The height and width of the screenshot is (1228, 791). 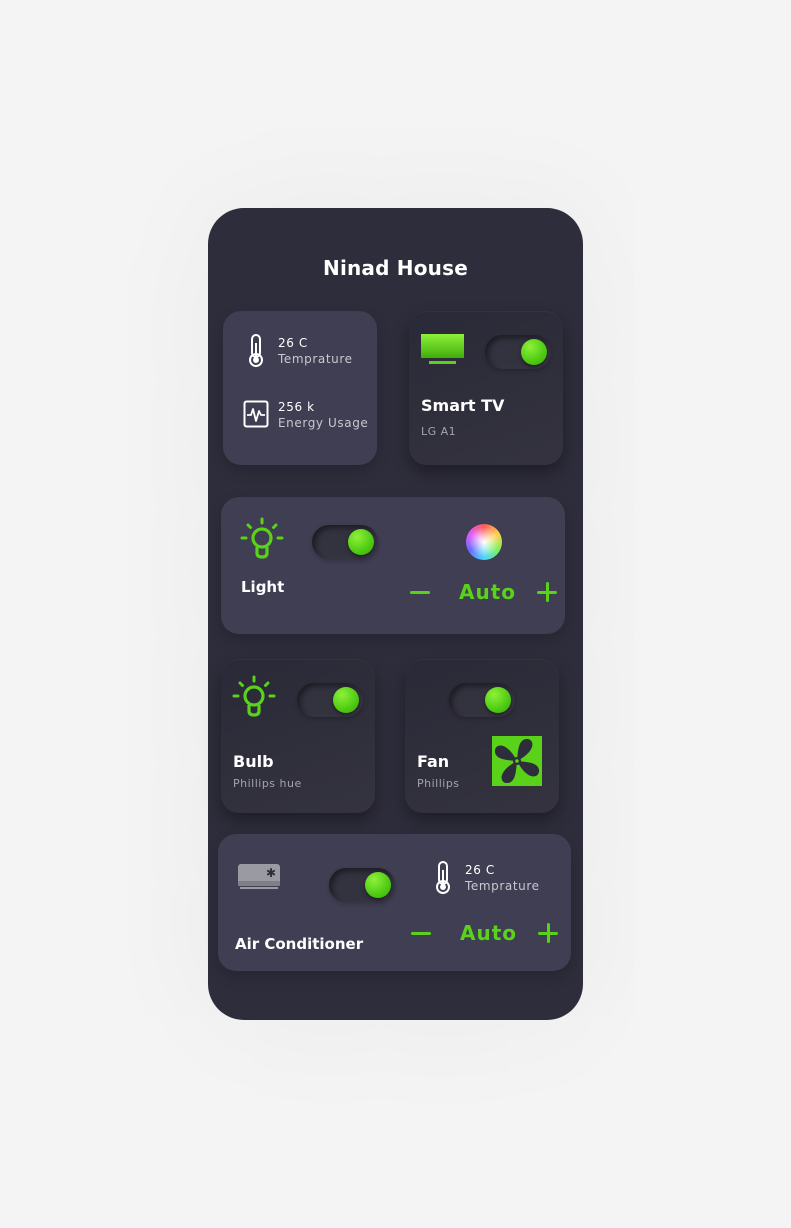 I want to click on fan-model: Phillips, so click(x=438, y=783).